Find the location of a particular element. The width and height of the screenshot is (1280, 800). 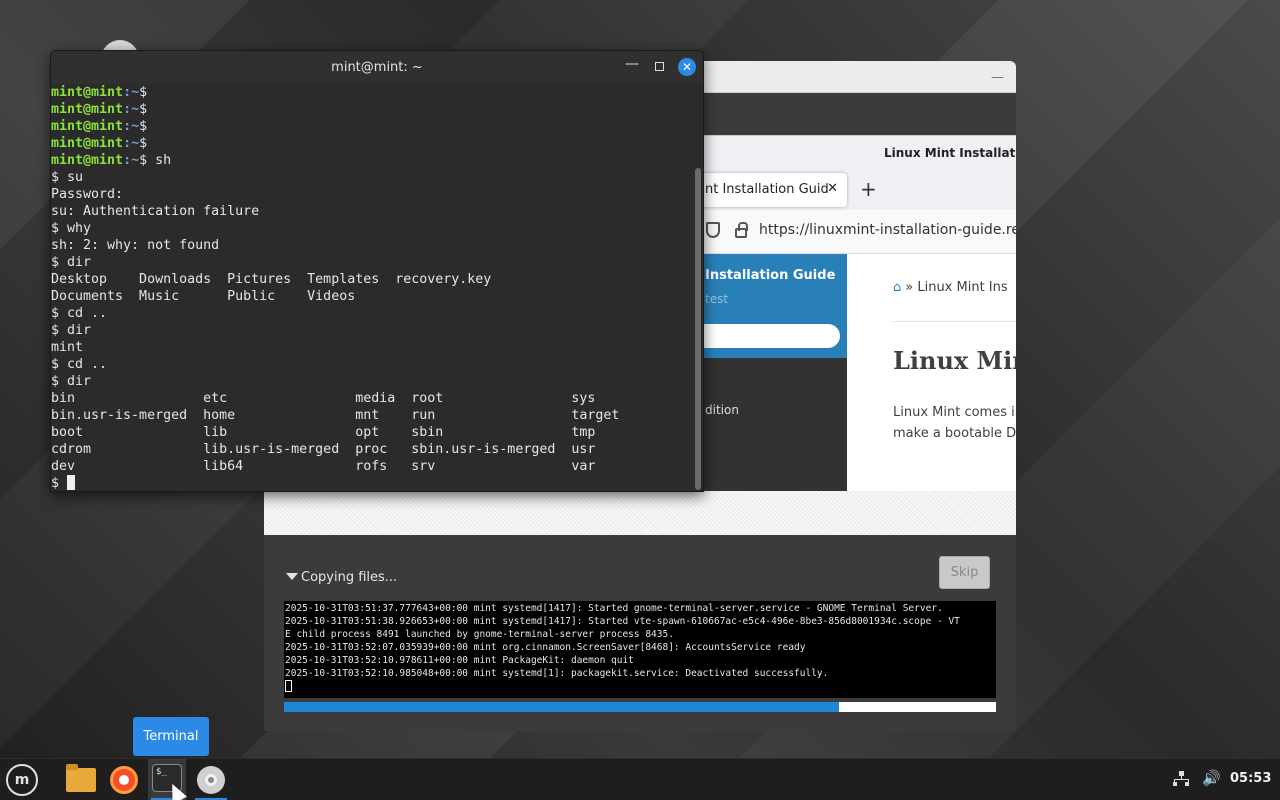

terminal-line: $ su is located at coordinates (373, 177).